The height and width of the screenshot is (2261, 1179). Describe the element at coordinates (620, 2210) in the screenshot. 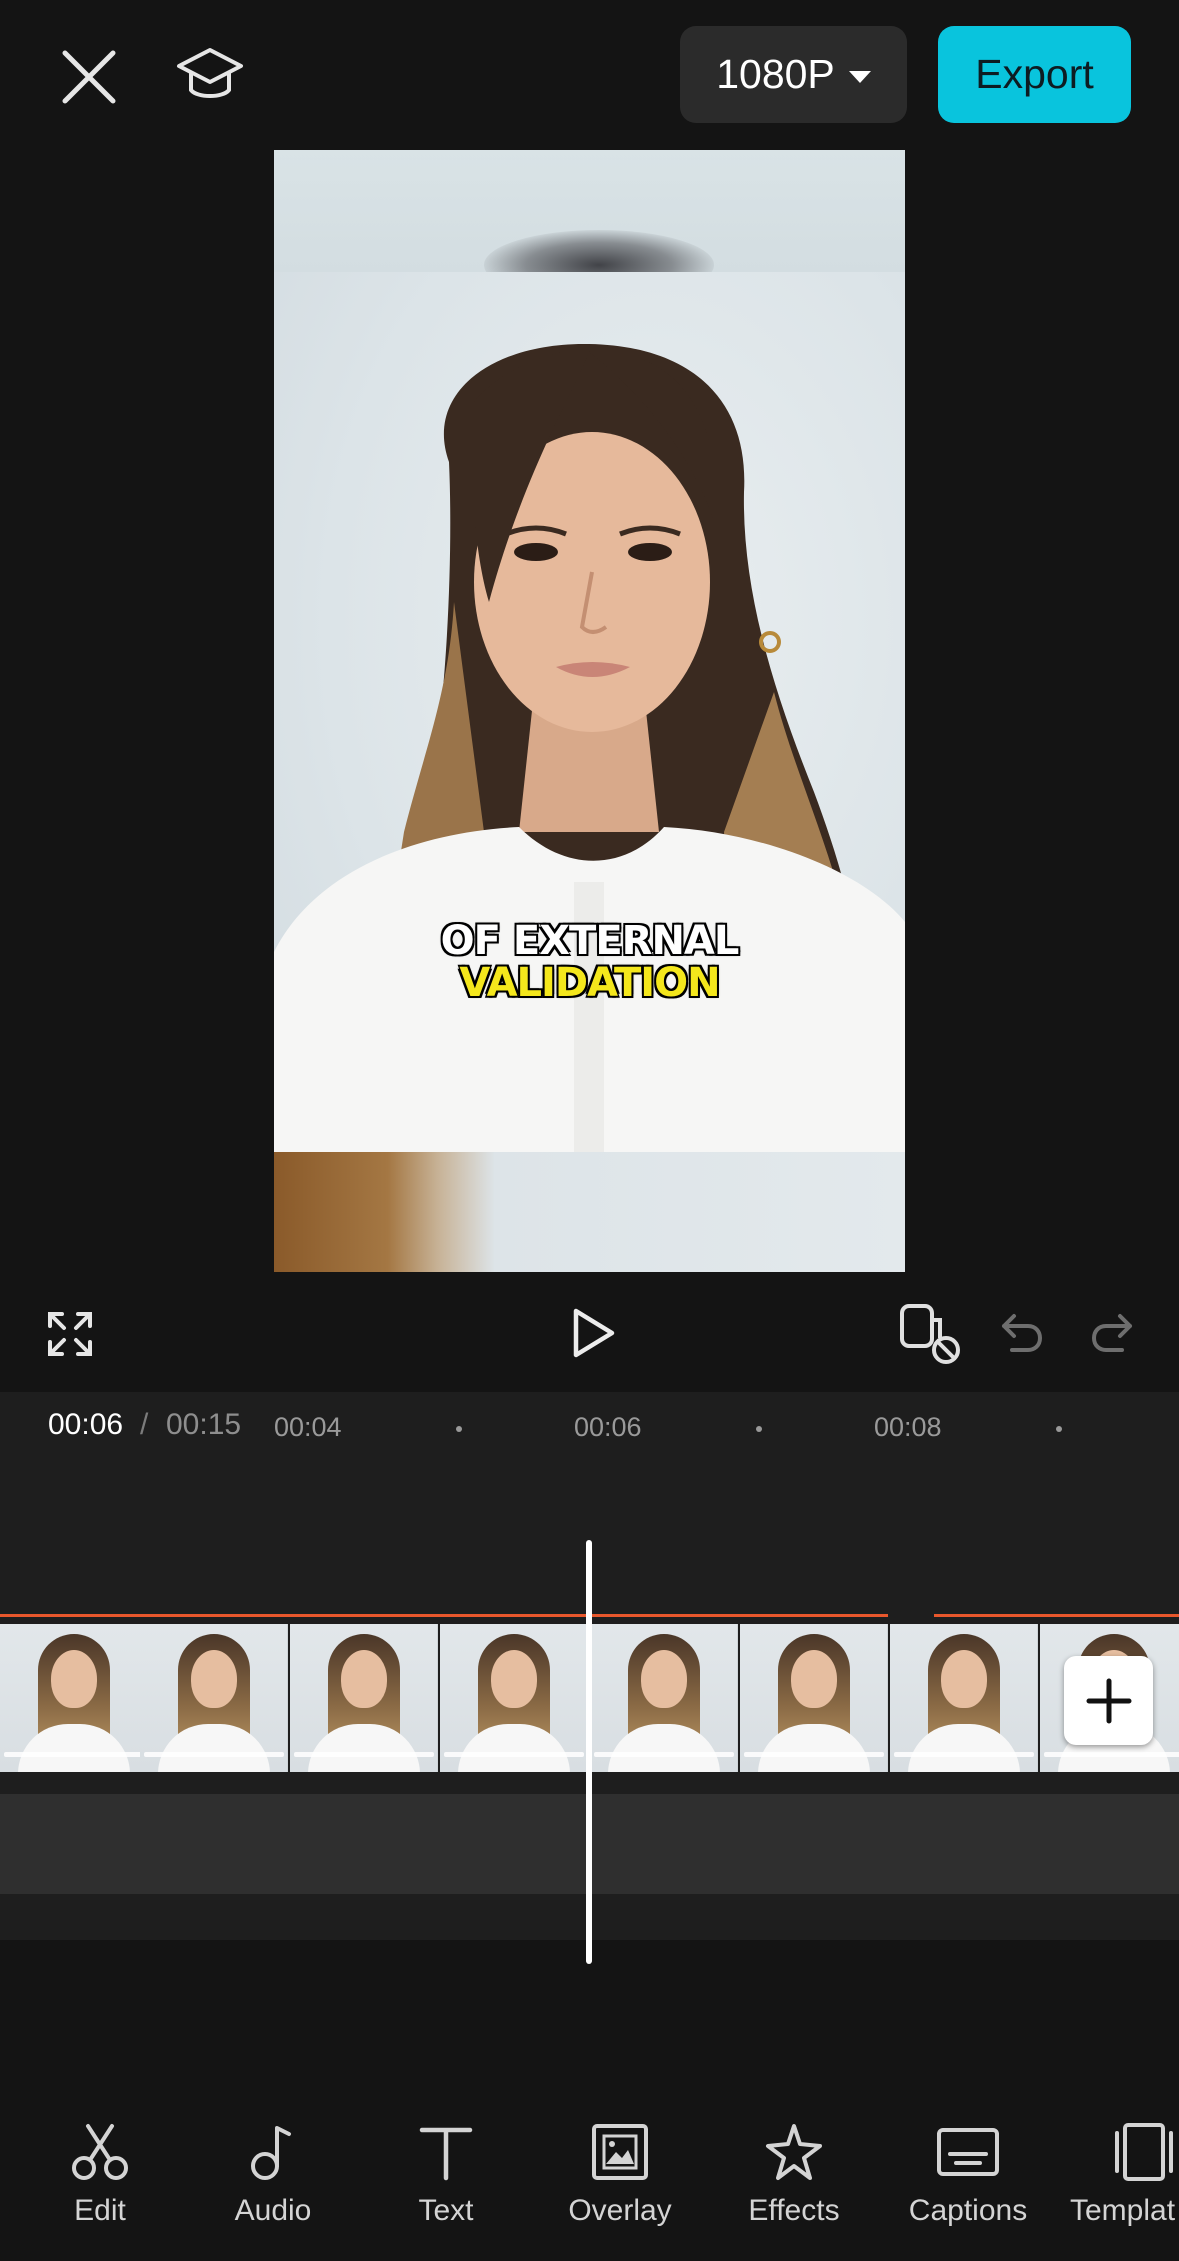

I see `tool-label: Overlay` at that location.